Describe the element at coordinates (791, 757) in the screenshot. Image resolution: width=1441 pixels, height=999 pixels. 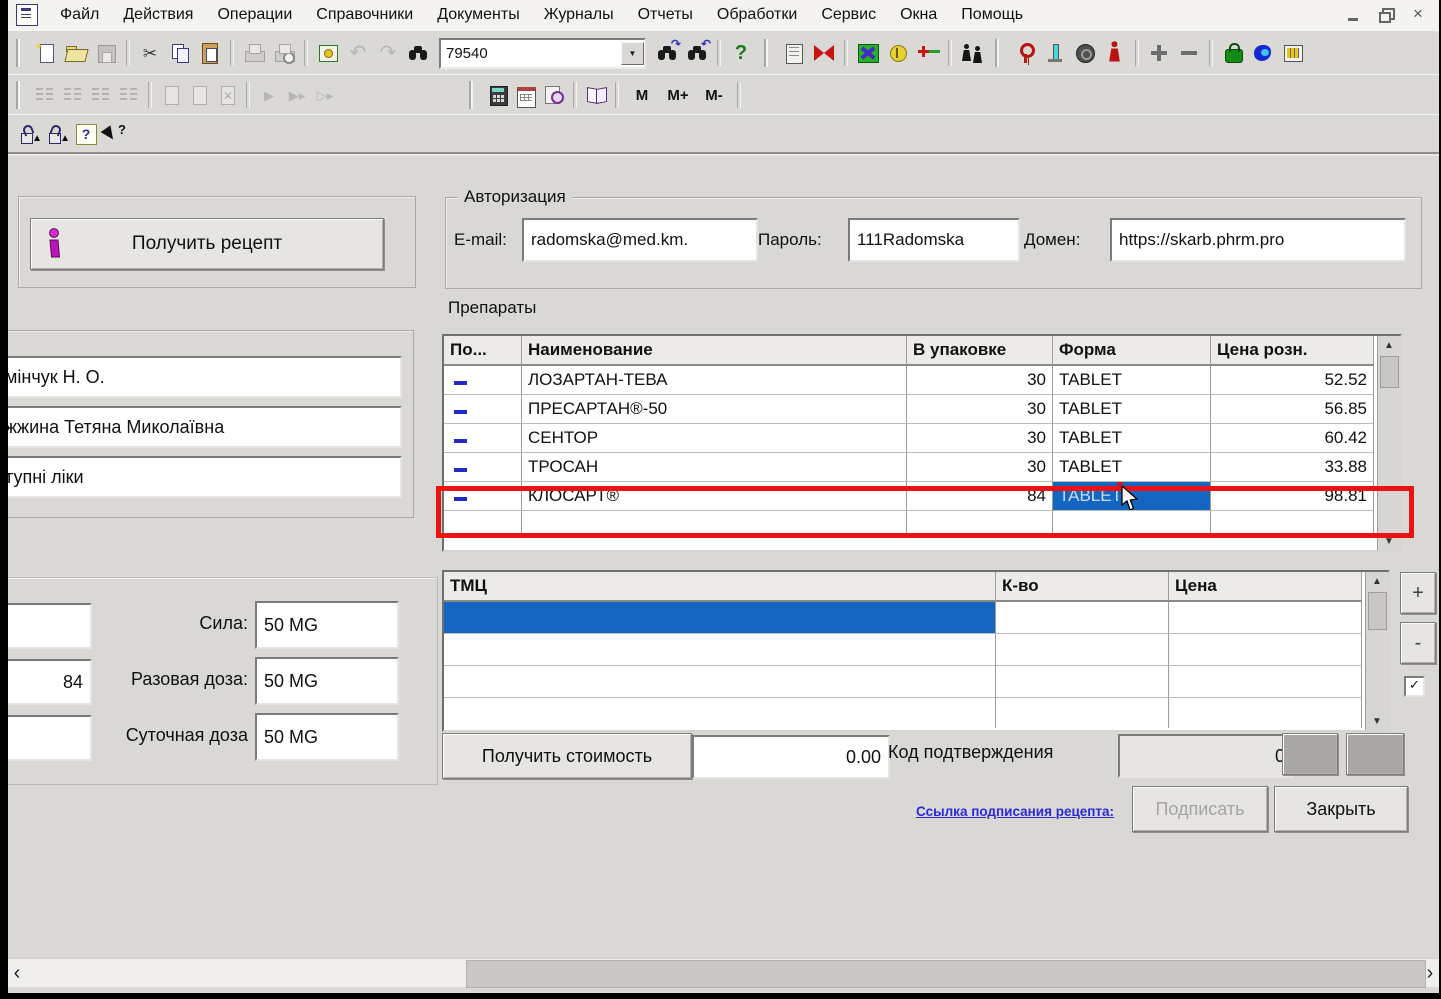
I see `cost-field: 0.00` at that location.